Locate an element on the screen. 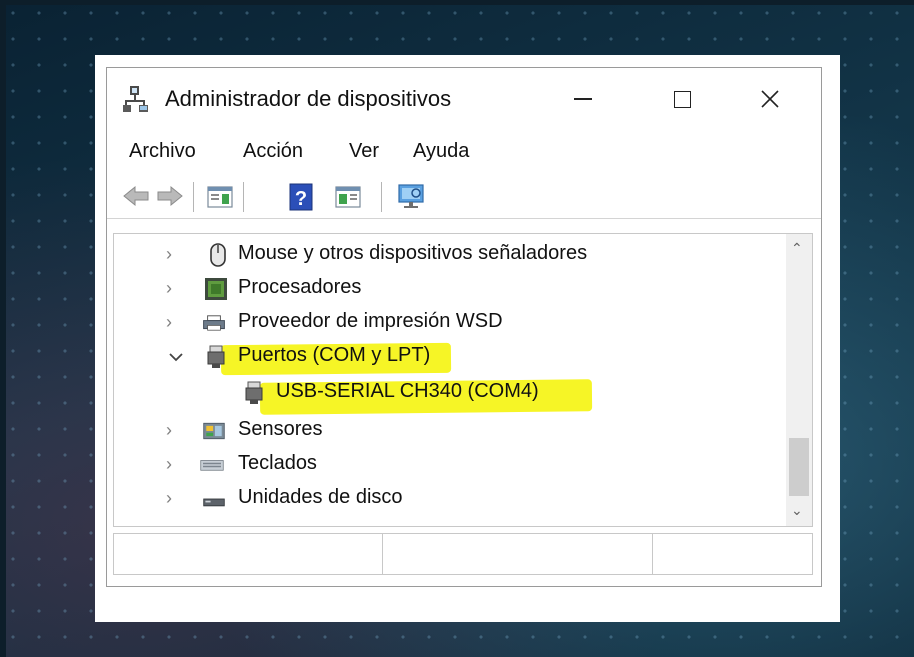  maximize-icon is located at coordinates (682, 99).